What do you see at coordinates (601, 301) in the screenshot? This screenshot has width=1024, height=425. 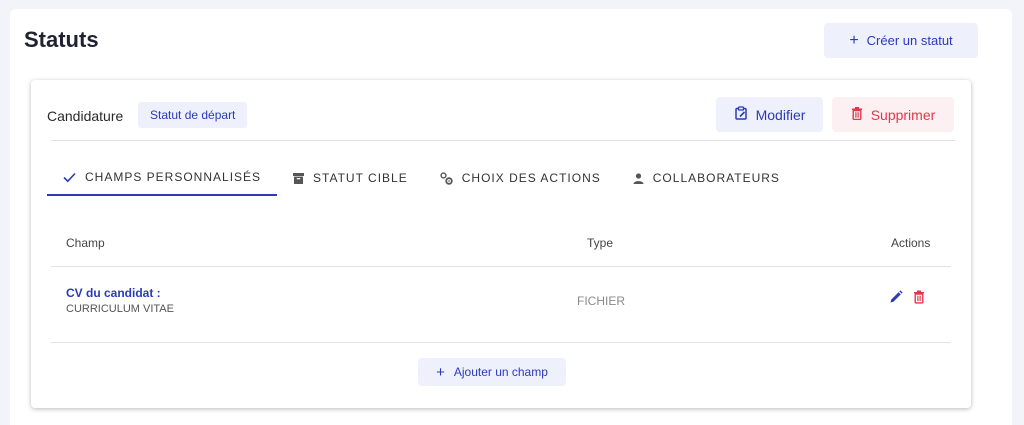 I see `field-type: FICHIER` at bounding box center [601, 301].